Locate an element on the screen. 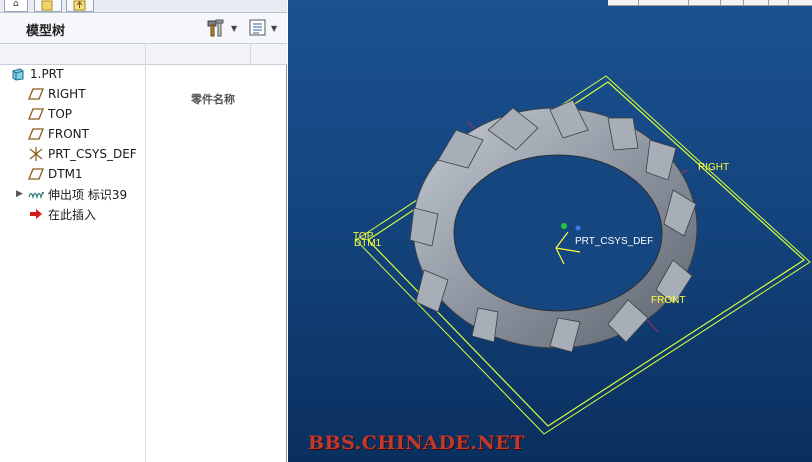 The height and width of the screenshot is (462, 812). datum-label-right: RIGHT is located at coordinates (713, 167).